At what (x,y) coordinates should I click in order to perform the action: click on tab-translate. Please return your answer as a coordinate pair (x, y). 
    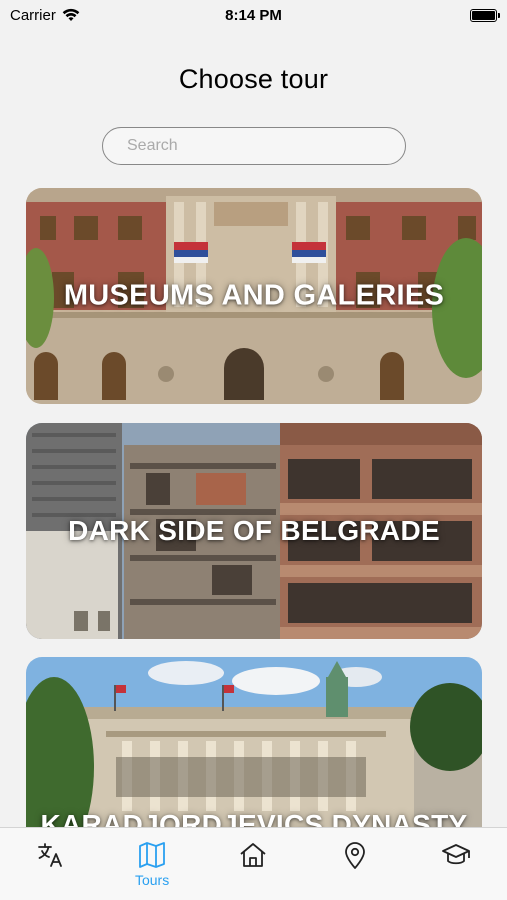
    Looking at the image, I should click on (51, 855).